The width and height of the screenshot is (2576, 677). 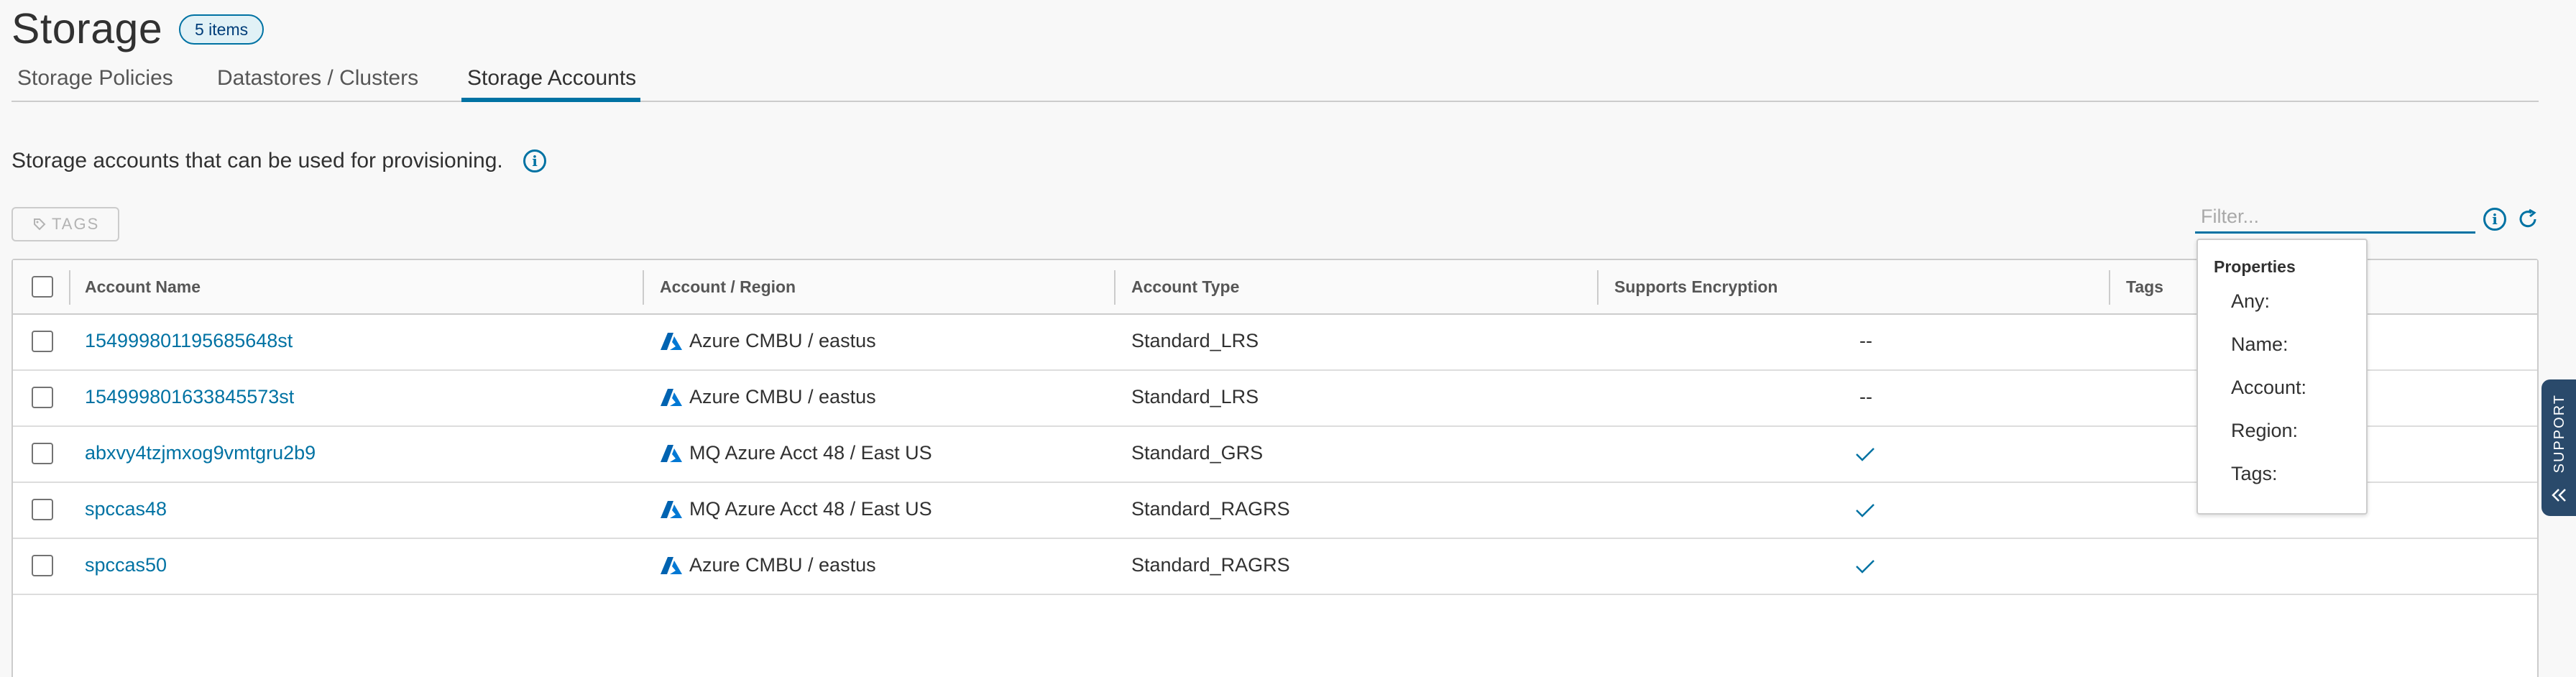 I want to click on select-all-checkbox, so click(x=42, y=287).